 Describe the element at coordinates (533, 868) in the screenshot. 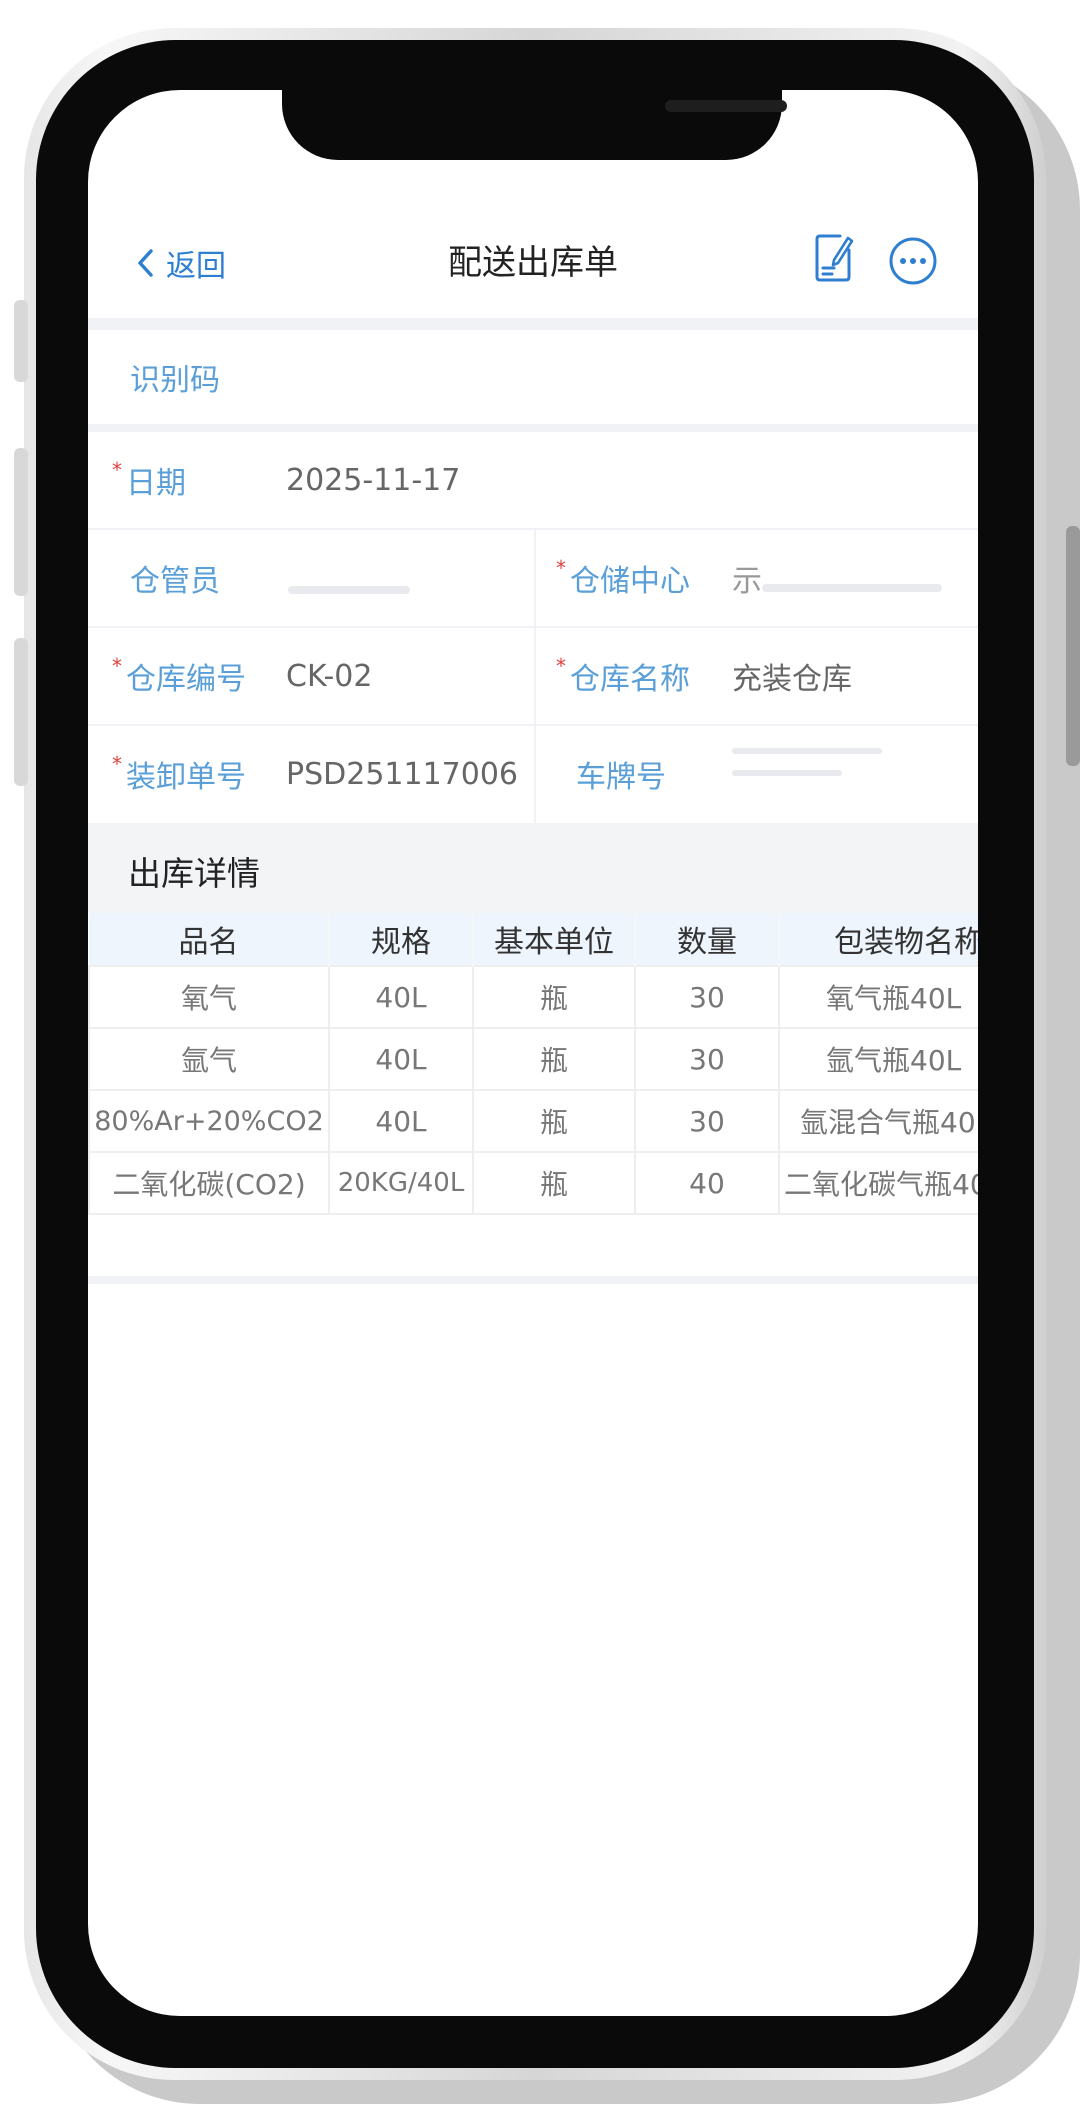

I see `detail-section-header: 出库详情` at that location.